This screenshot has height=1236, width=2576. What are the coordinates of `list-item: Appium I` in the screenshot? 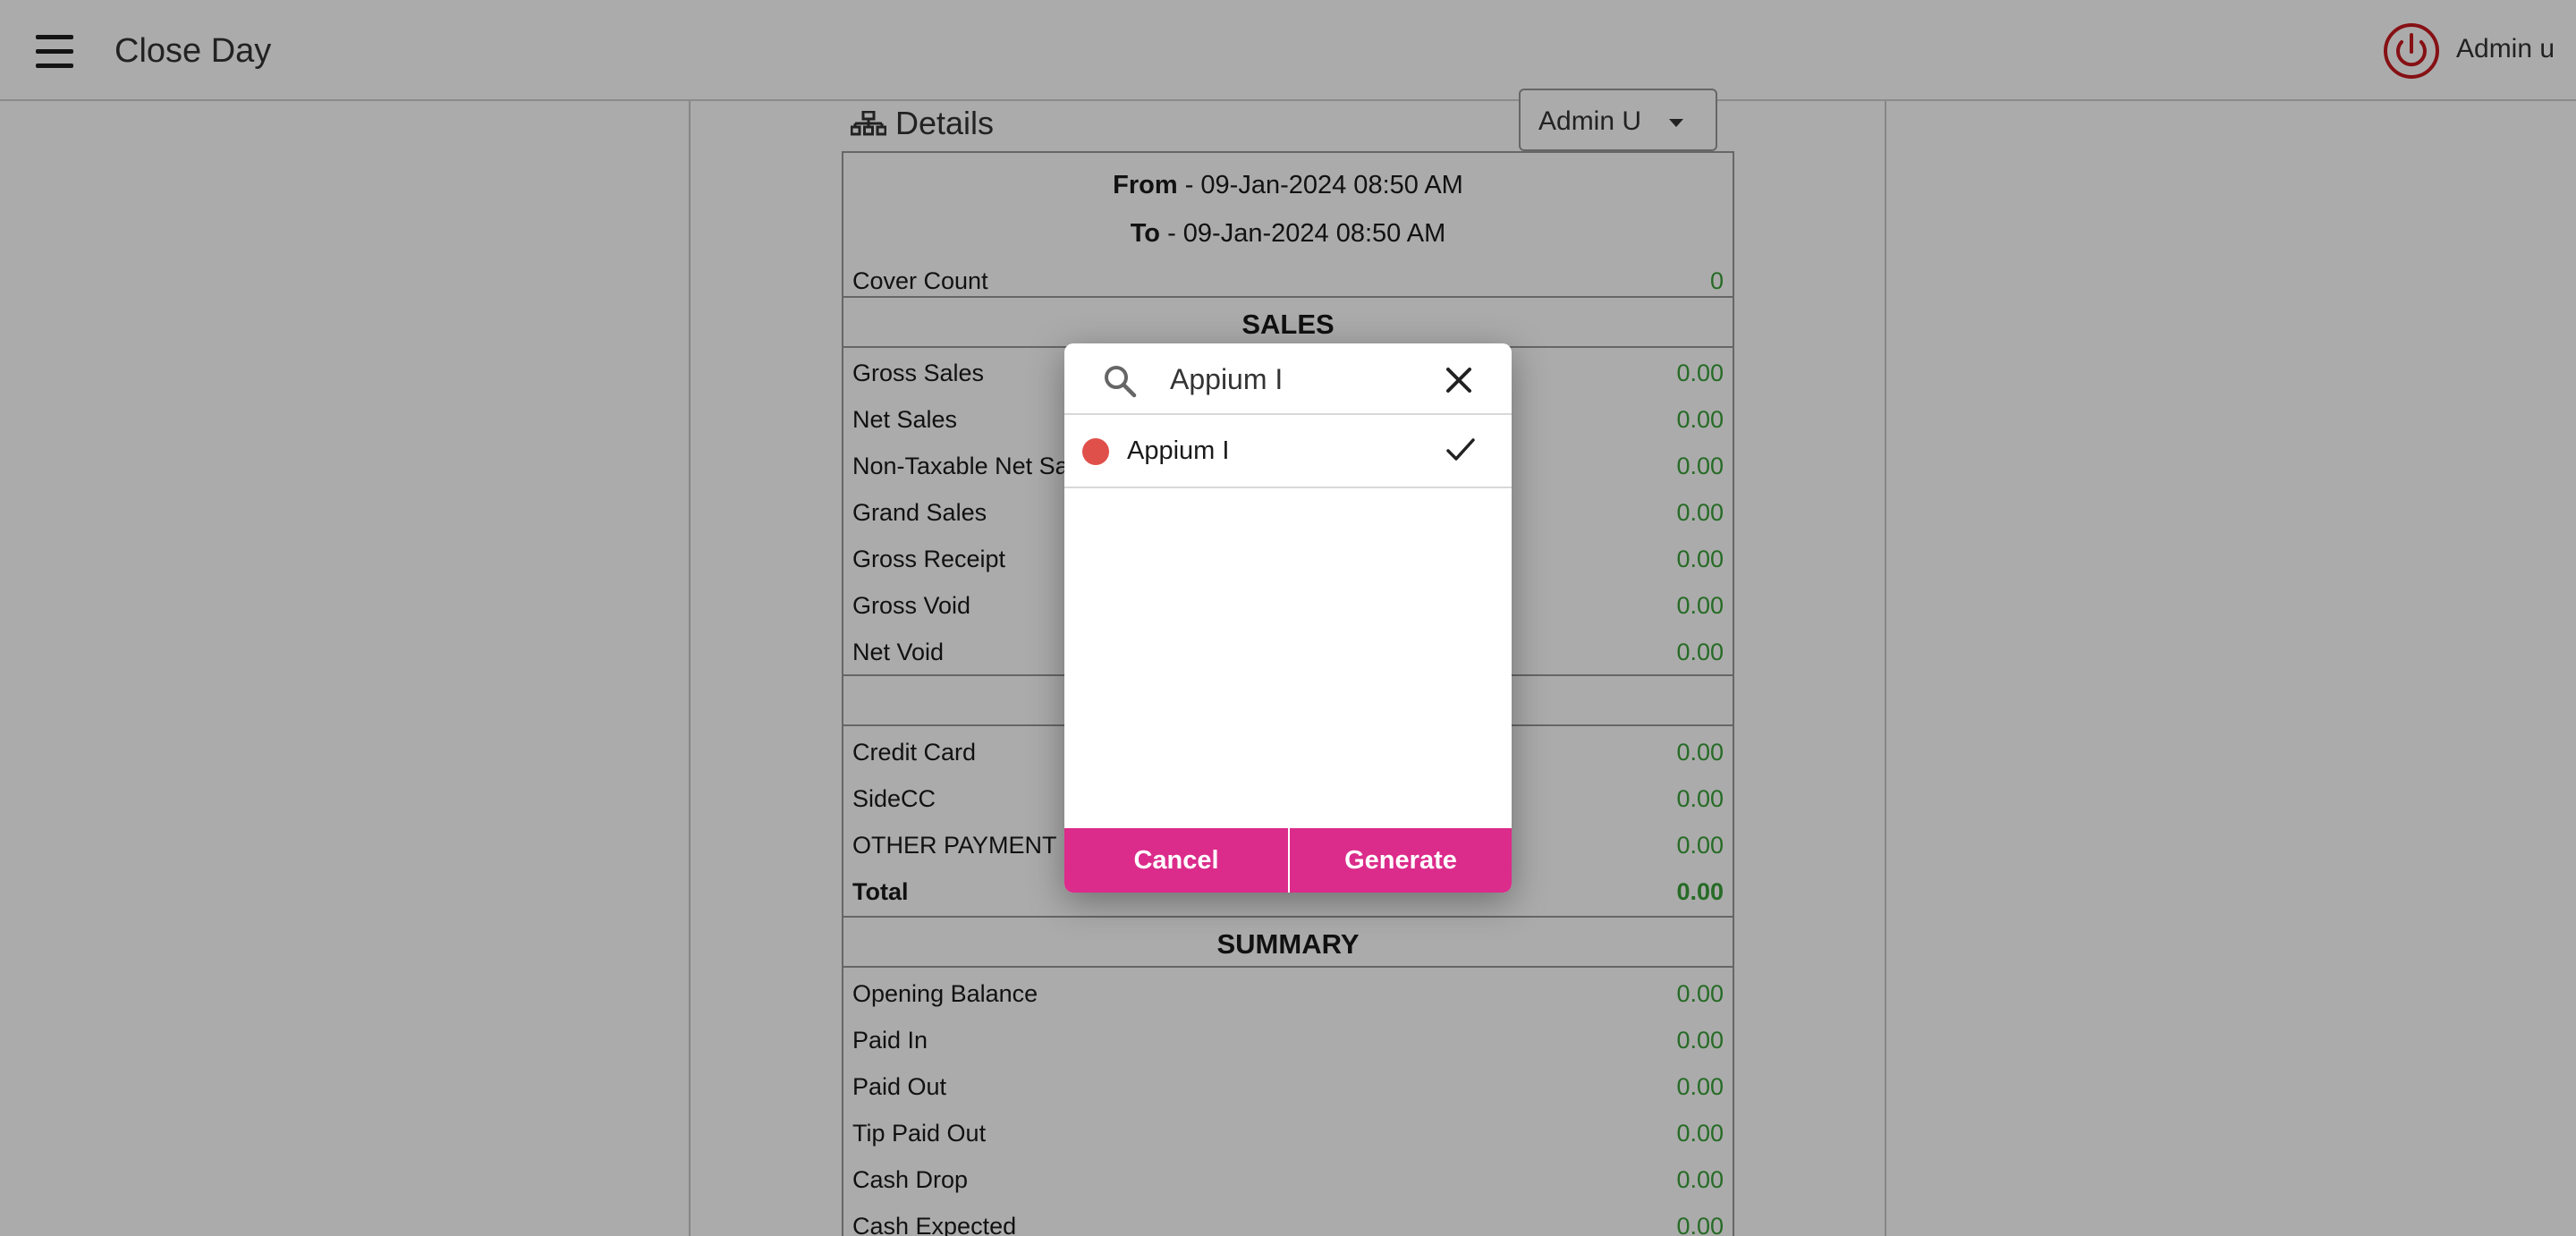 It's located at (1288, 452).